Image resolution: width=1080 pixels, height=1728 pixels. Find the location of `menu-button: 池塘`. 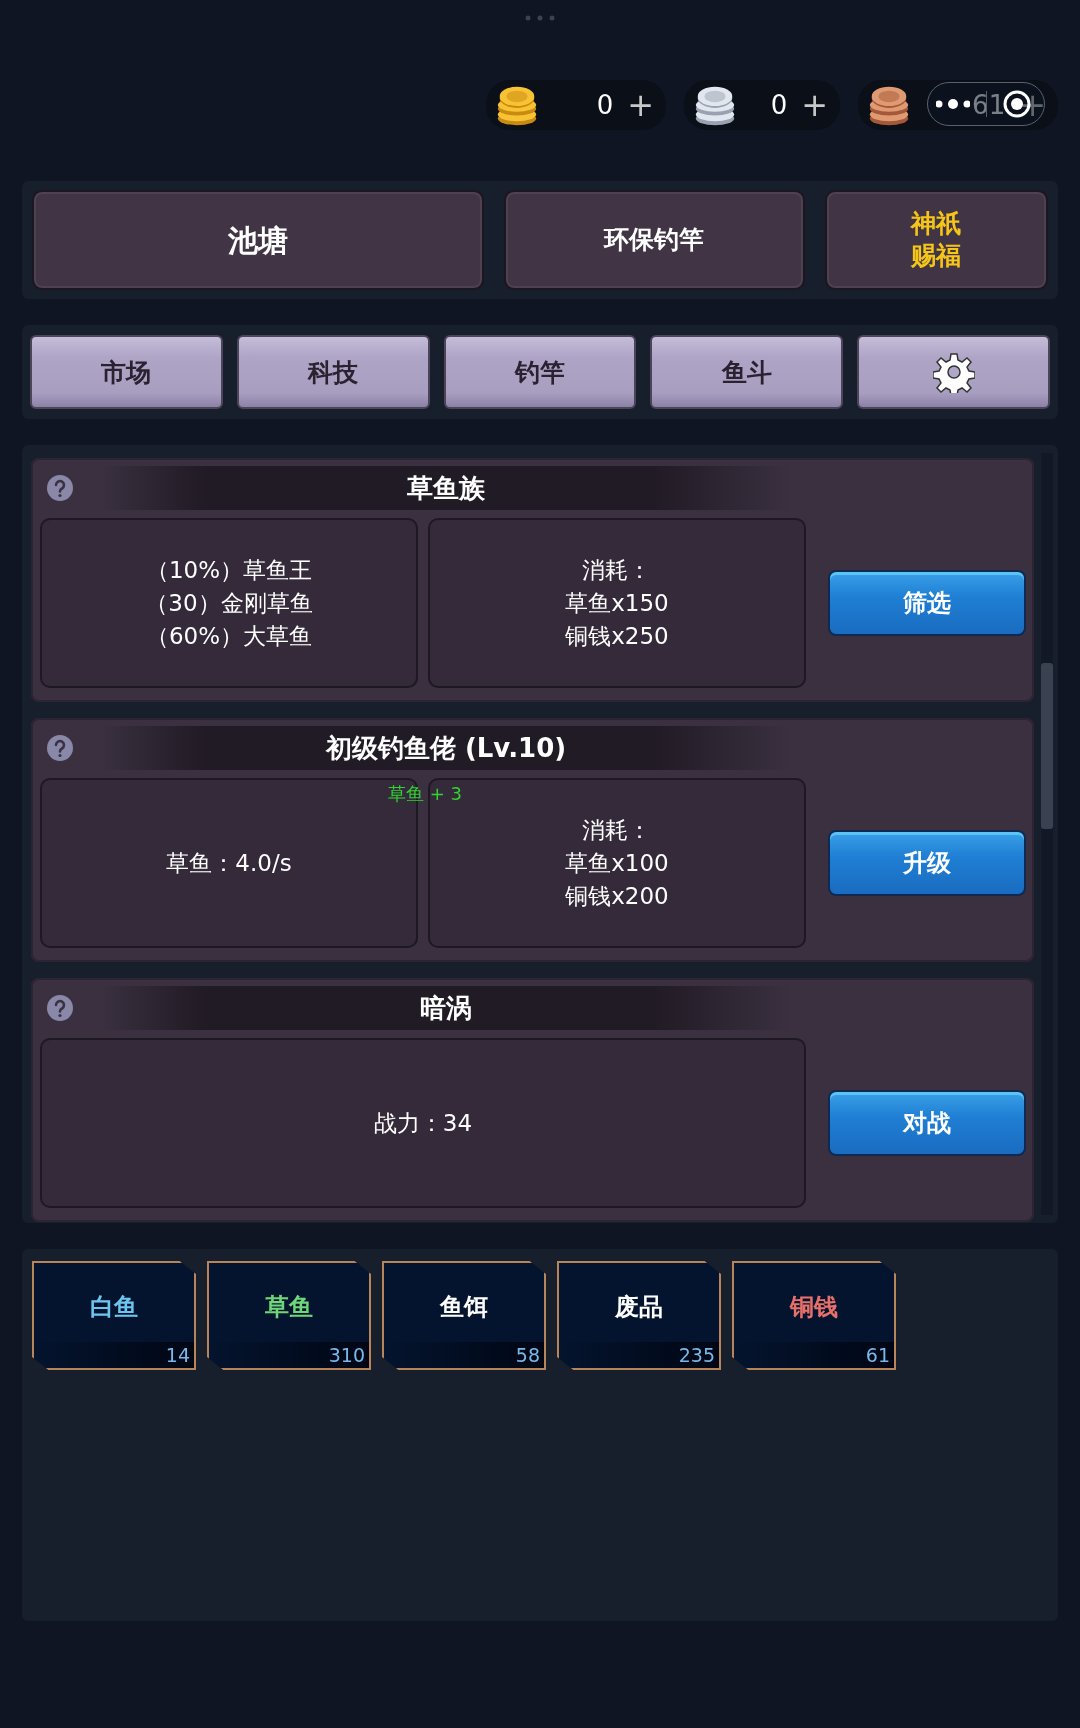

menu-button: 池塘 is located at coordinates (258, 240).